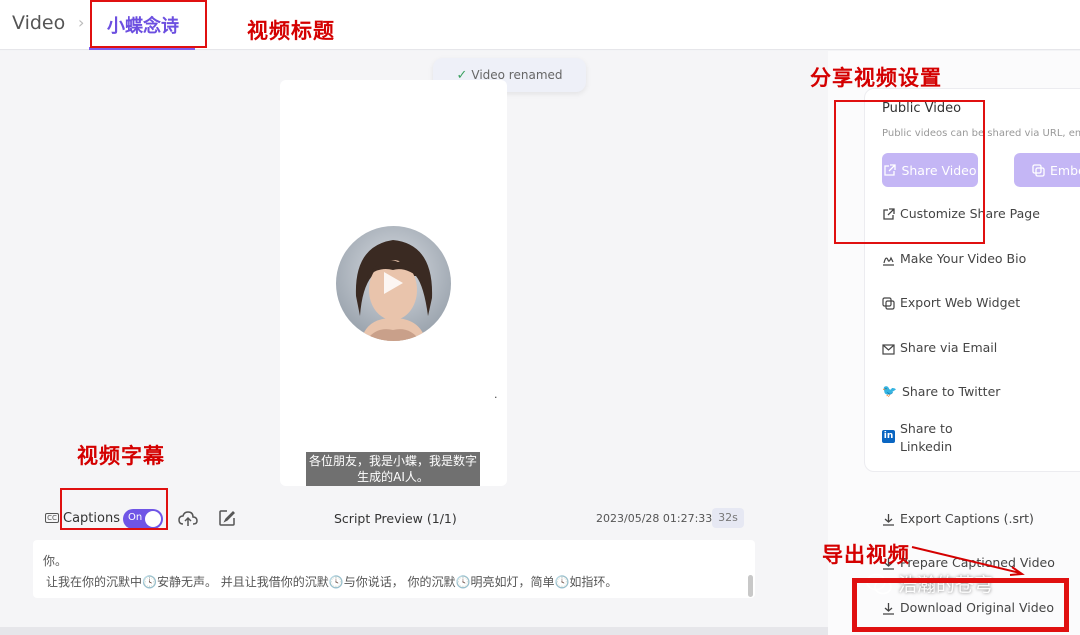 The width and height of the screenshot is (1080, 635). What do you see at coordinates (148, 24) in the screenshot?
I see `annotation-box-title` at bounding box center [148, 24].